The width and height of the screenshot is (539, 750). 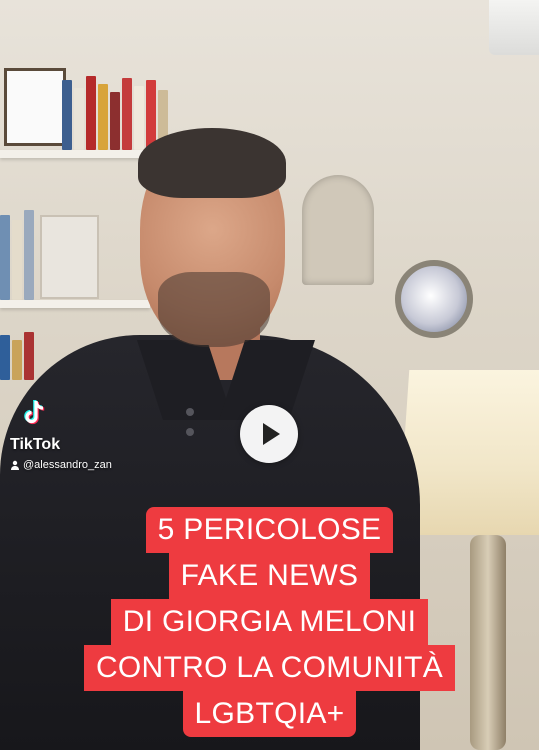 I want to click on tiktok-logo-icon, so click(x=35, y=413).